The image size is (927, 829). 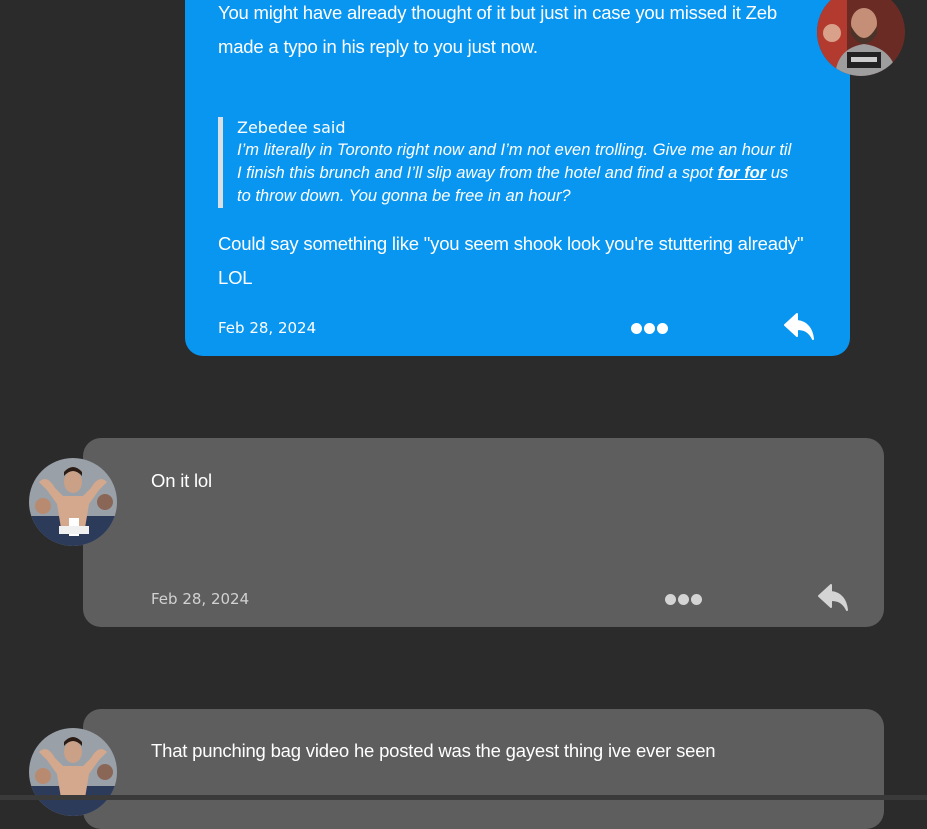 What do you see at coordinates (181, 480) in the screenshot?
I see `message-text: On it lol` at bounding box center [181, 480].